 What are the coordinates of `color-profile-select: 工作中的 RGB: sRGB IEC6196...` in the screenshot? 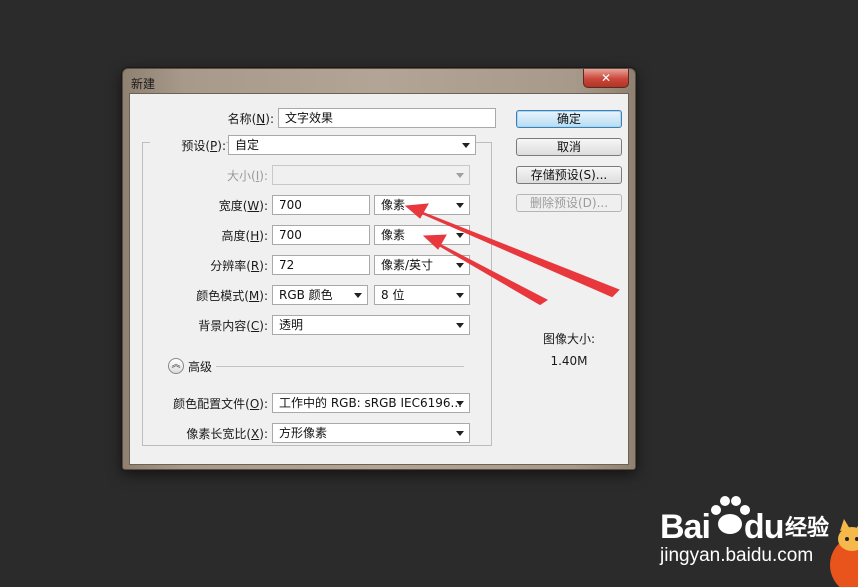 It's located at (371, 403).